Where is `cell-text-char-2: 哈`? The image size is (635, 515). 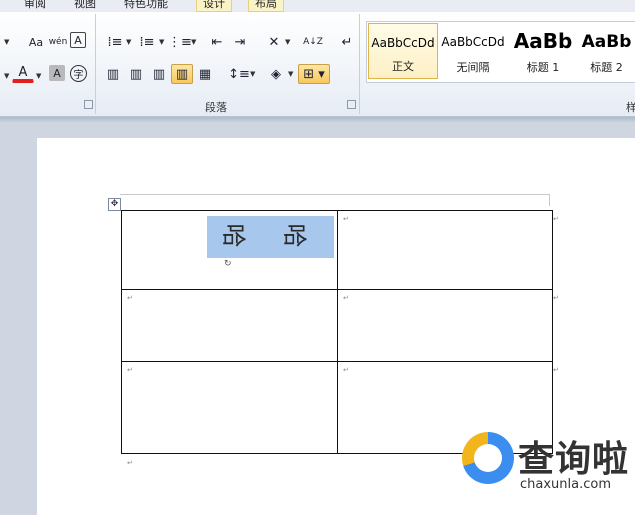
cell-text-char-2: 哈 is located at coordinates (297, 236).